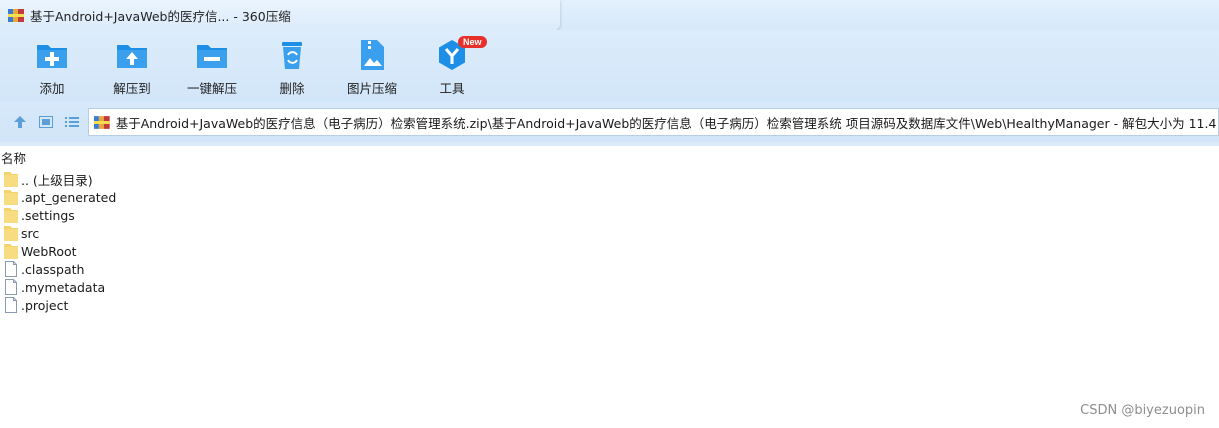  Describe the element at coordinates (60, 233) in the screenshot. I see `list-item: src` at that location.